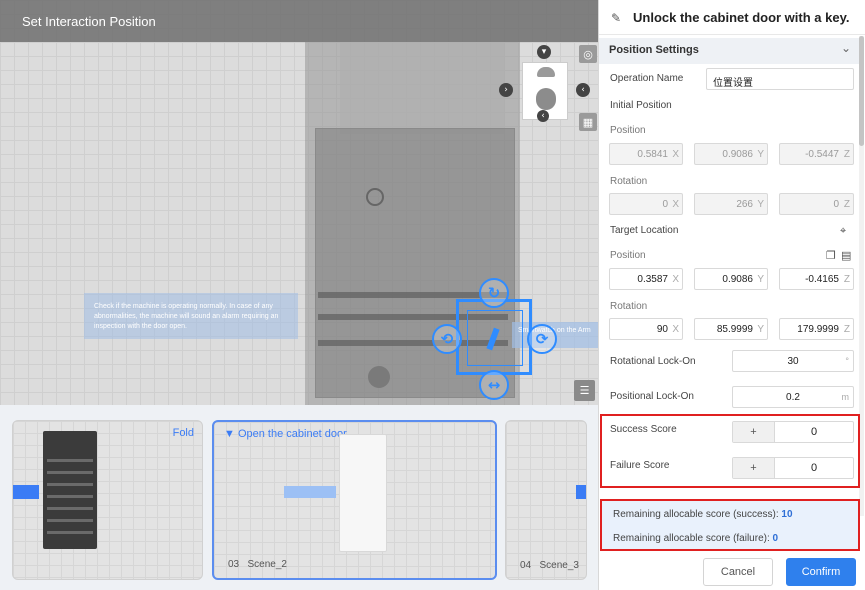 This screenshot has height=590, width=865. What do you see at coordinates (730, 51) in the screenshot?
I see `section-header: Position Settings ⌄` at bounding box center [730, 51].